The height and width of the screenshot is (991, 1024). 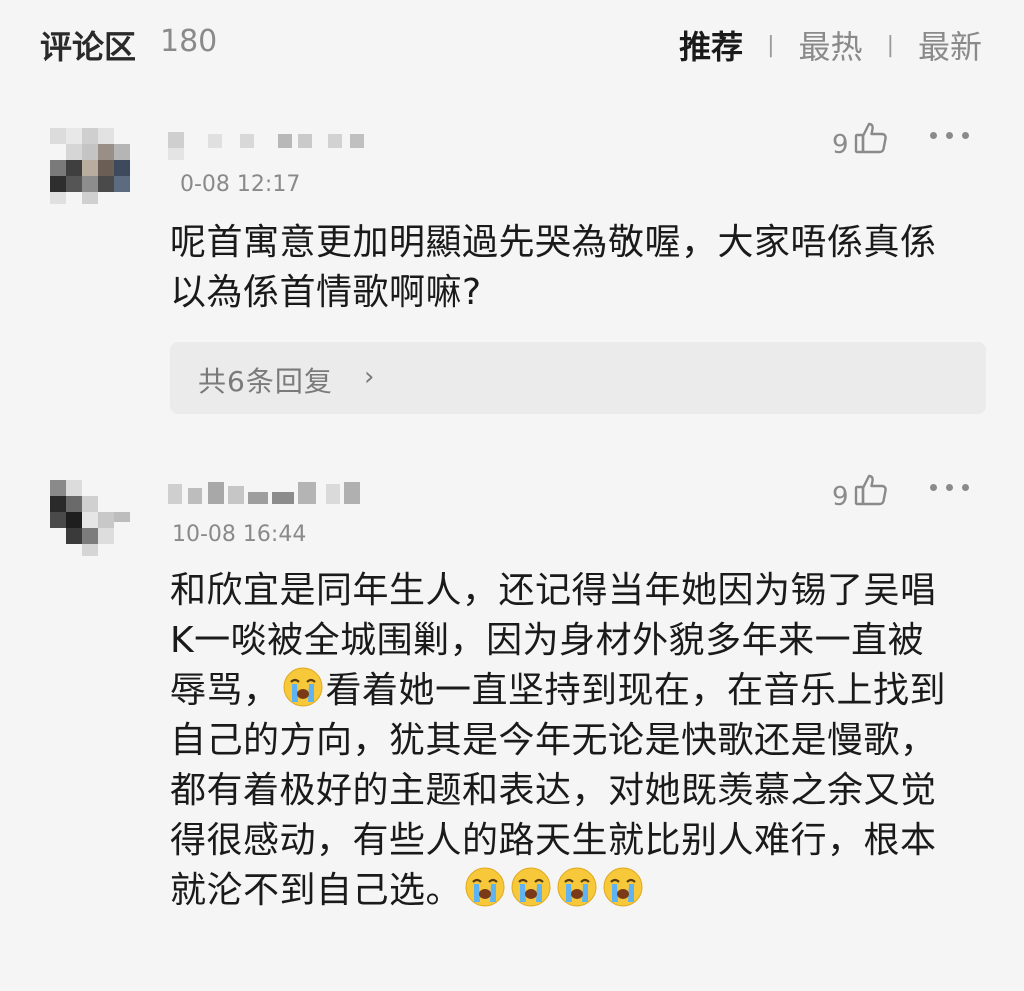 What do you see at coordinates (239, 534) in the screenshot?
I see `comment-time: 10-08 16:44` at bounding box center [239, 534].